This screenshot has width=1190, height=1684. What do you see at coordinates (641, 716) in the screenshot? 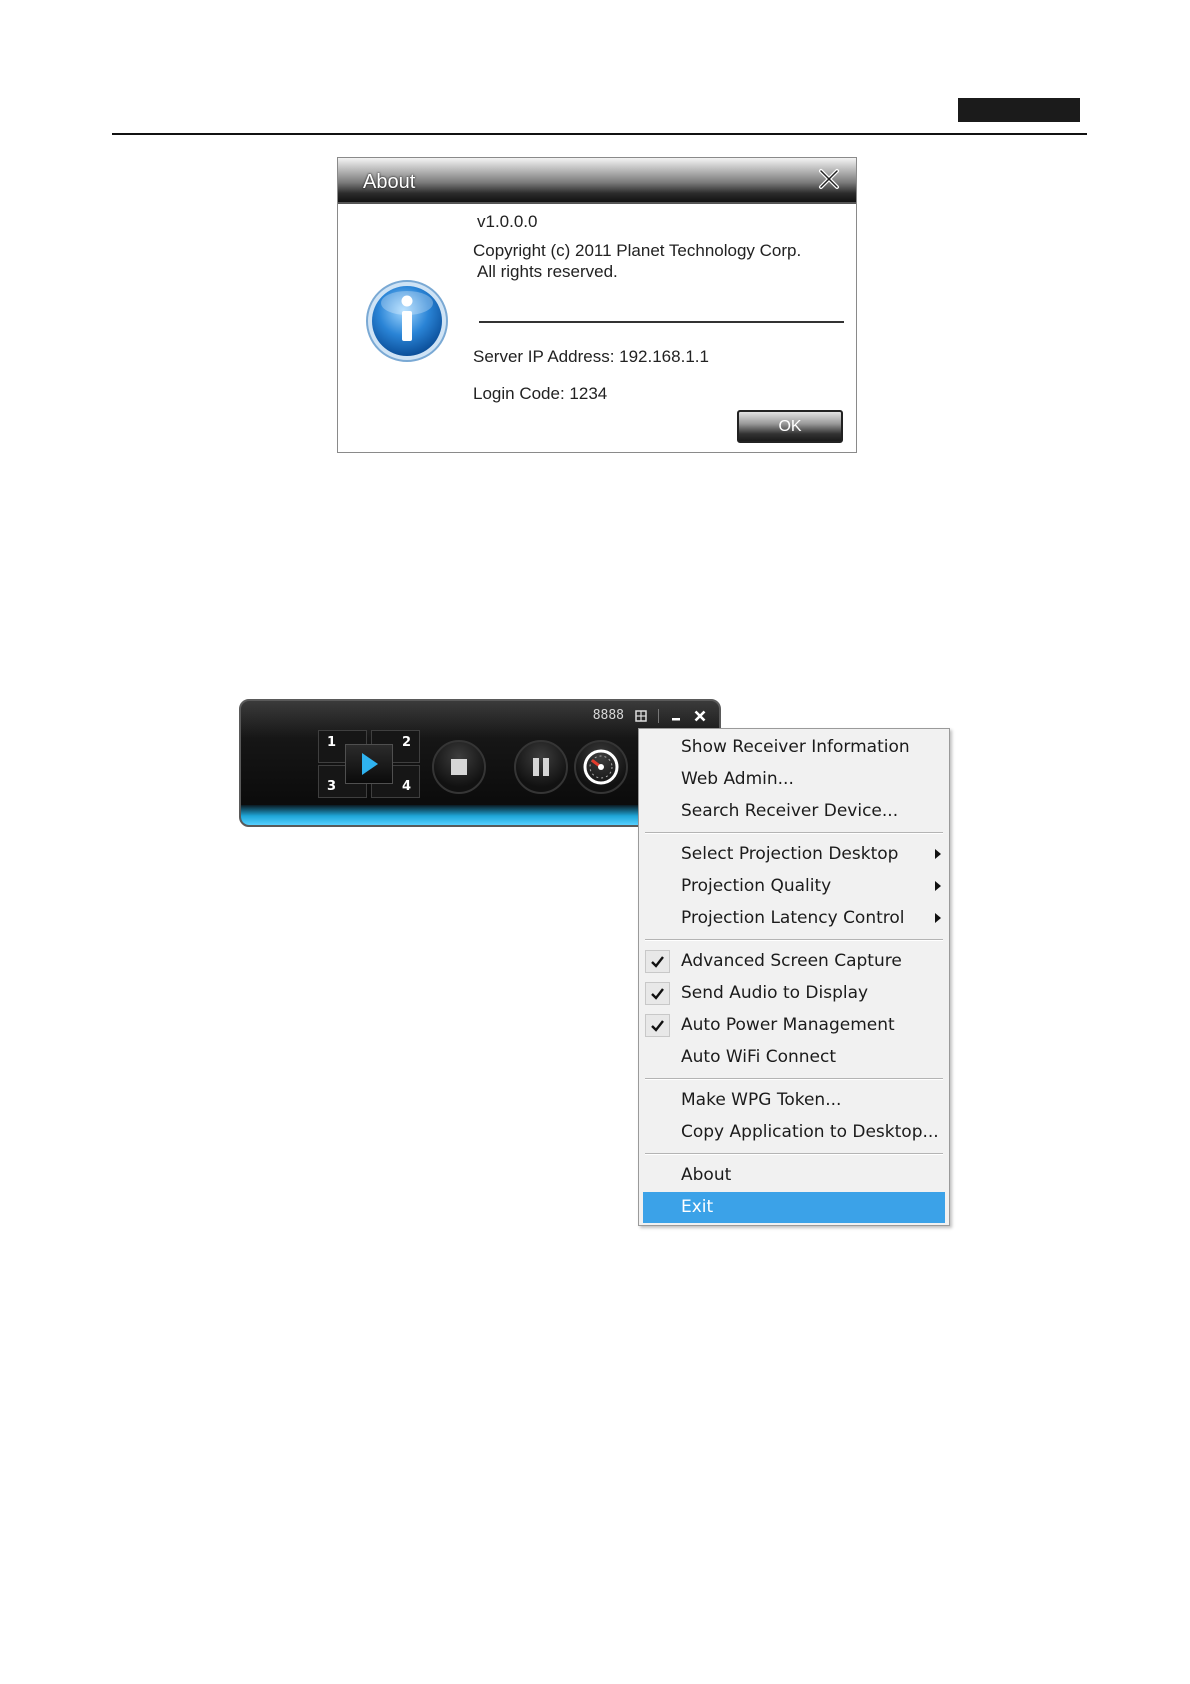
I see `grid-icon` at bounding box center [641, 716].